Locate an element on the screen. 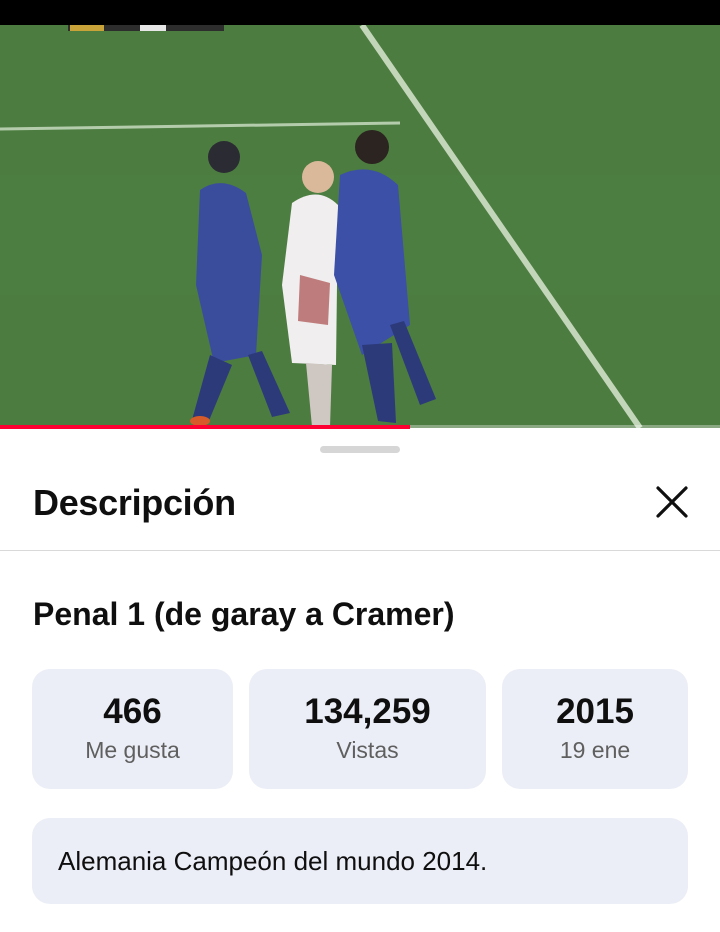 This screenshot has height=932, width=720. sheet-title: Descripción is located at coordinates (134, 502).